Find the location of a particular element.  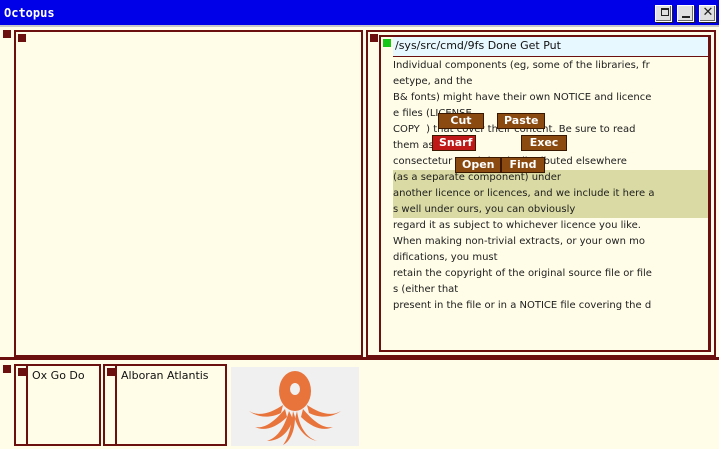

bottom-item: Ox Go Do is located at coordinates (57, 405).